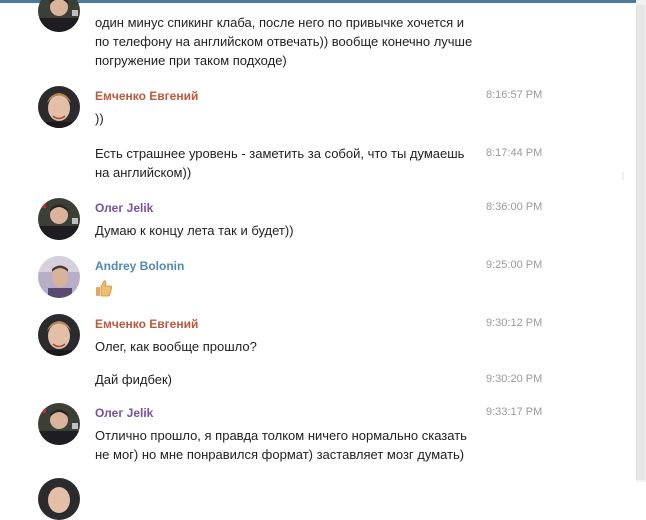 The image size is (646, 520). Describe the element at coordinates (59, 277) in the screenshot. I see `andrey-avatar-icon` at that location.